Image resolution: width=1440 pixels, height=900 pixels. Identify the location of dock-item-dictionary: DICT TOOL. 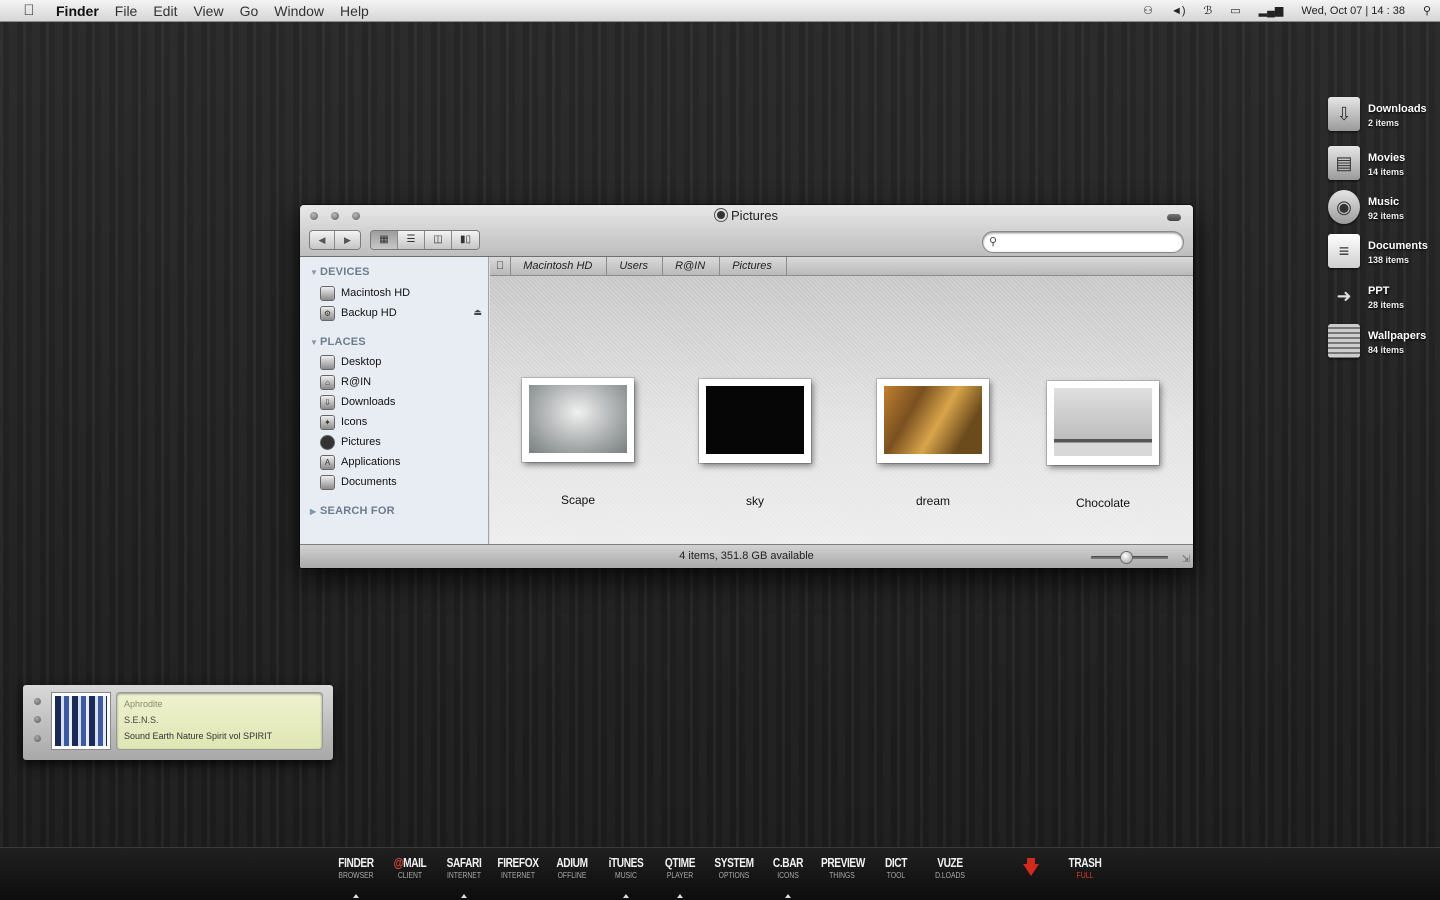
(896, 867).